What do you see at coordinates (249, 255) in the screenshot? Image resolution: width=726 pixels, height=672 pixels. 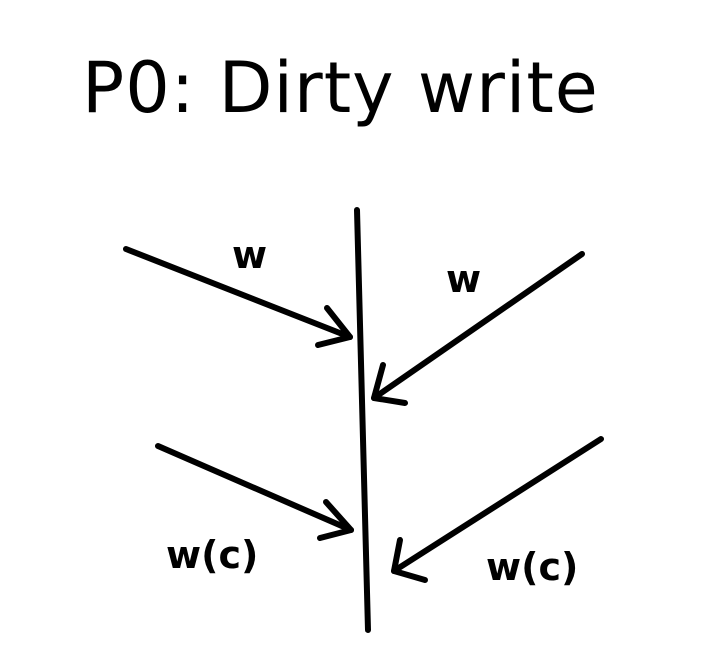 I see `top-left-label: w` at bounding box center [249, 255].